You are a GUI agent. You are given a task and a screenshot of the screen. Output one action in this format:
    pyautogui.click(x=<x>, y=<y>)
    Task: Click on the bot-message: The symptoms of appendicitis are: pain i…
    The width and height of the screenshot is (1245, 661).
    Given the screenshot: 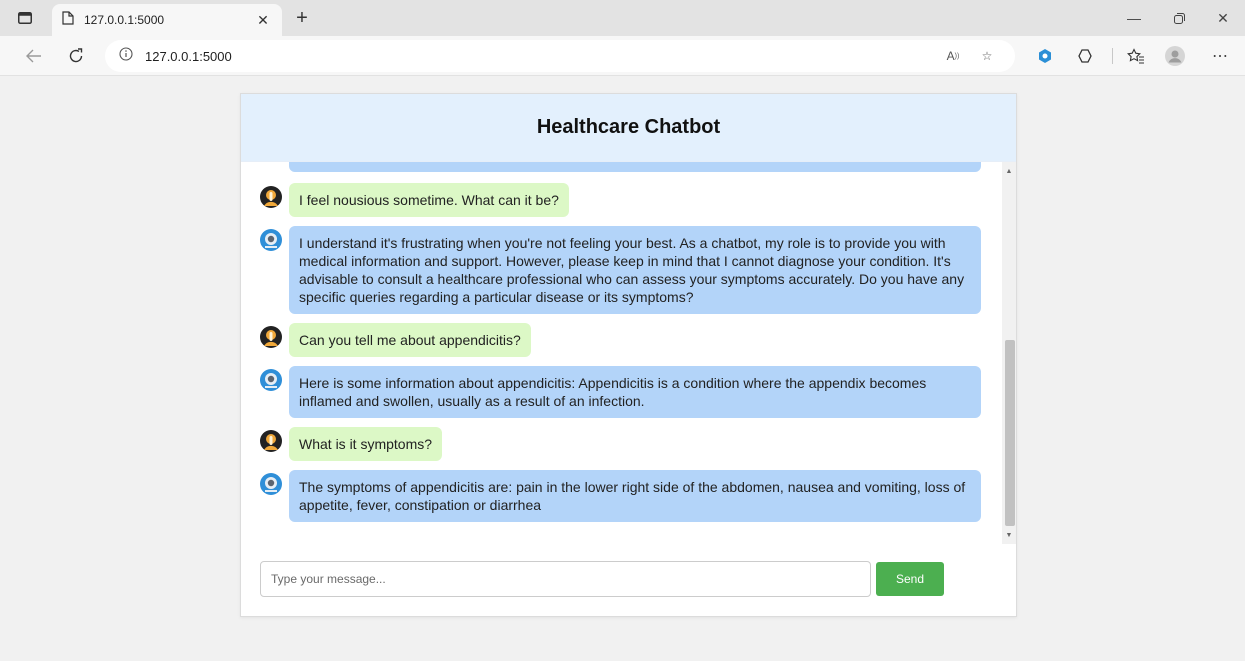 What is the action you would take?
    pyautogui.click(x=620, y=496)
    